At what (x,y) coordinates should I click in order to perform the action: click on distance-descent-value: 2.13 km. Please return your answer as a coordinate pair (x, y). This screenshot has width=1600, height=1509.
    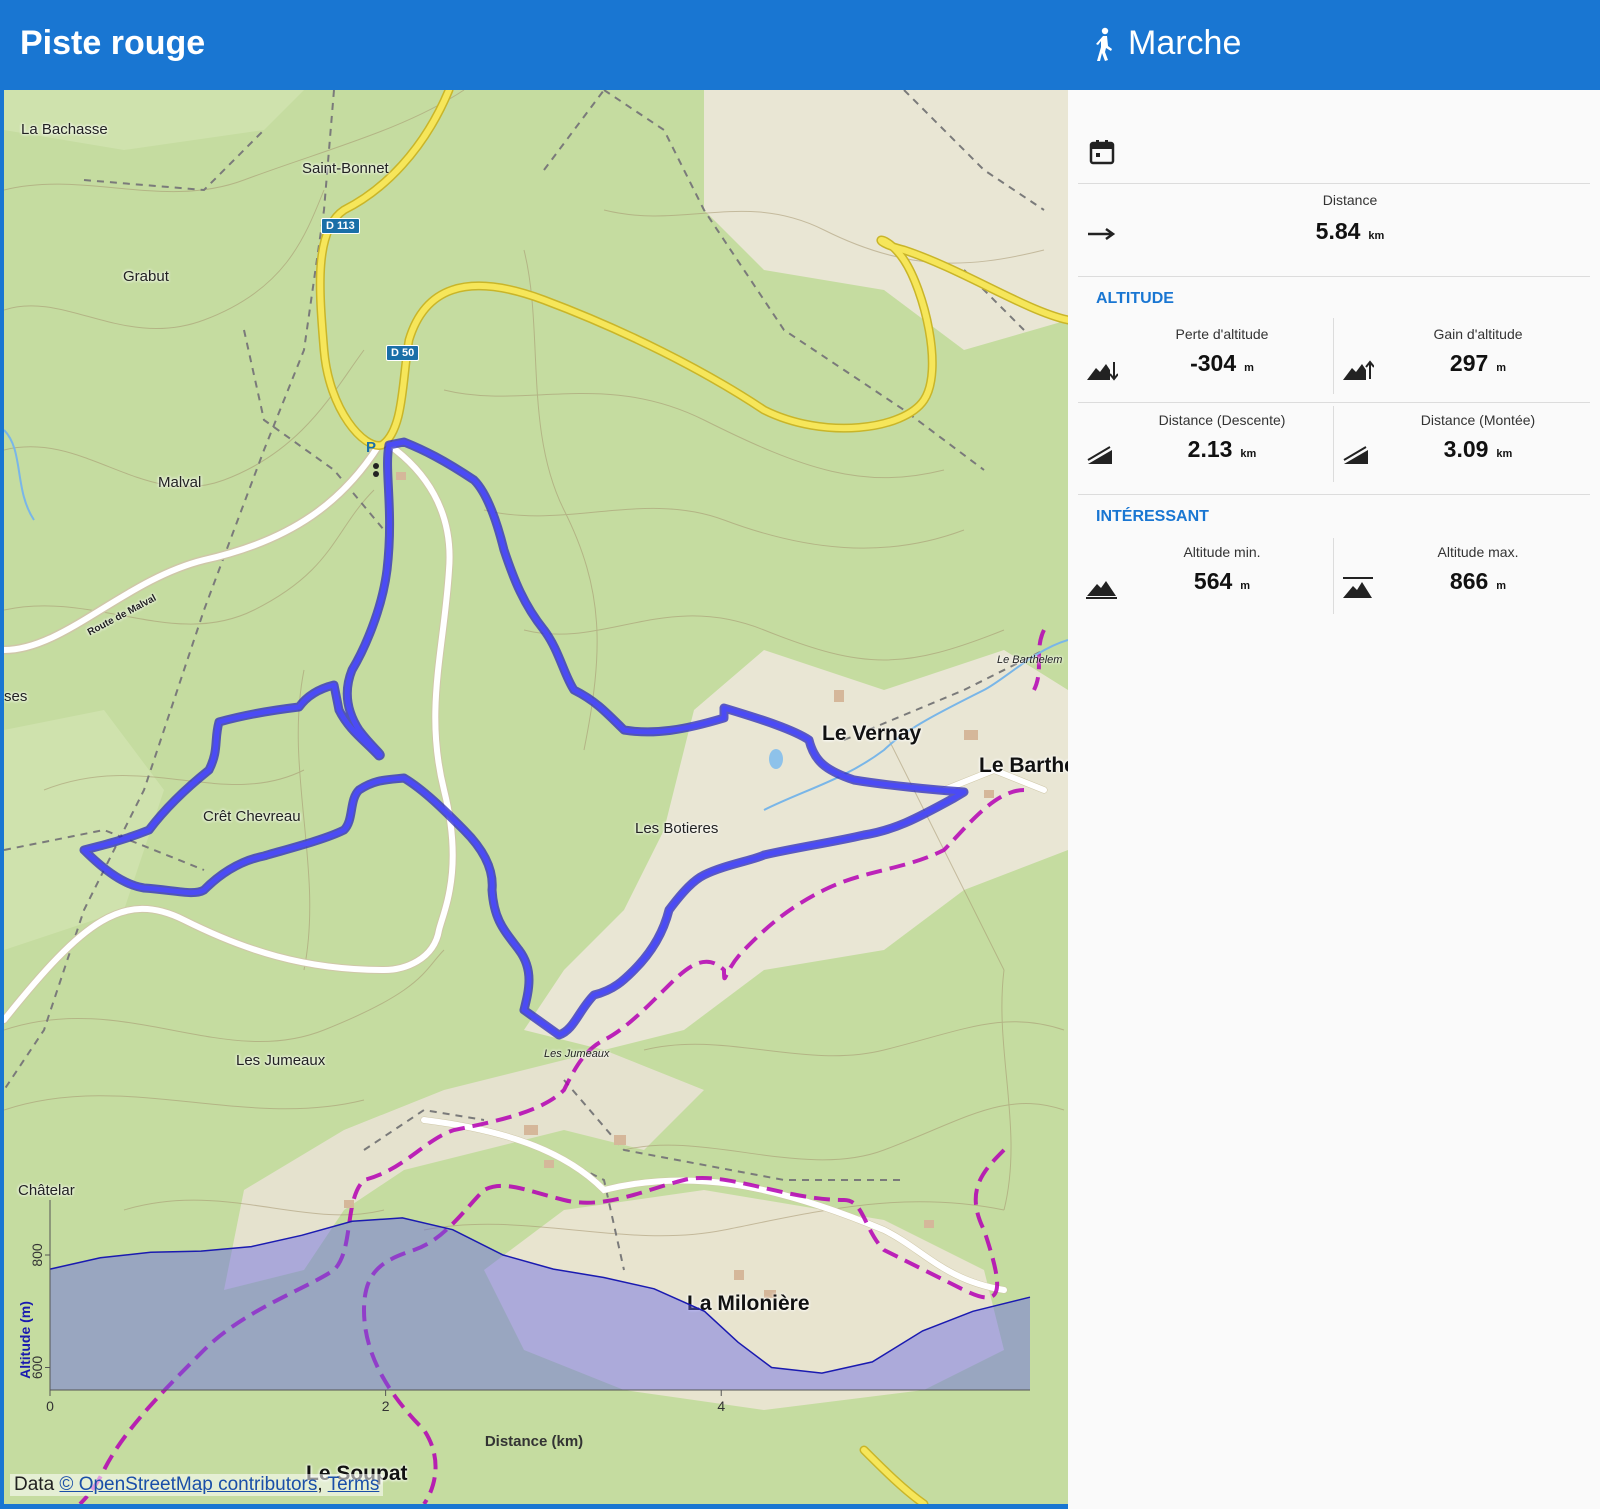
    Looking at the image, I should click on (1222, 449).